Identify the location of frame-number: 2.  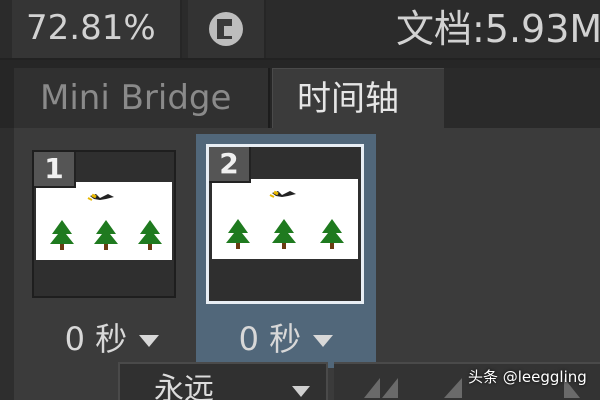
(230, 165).